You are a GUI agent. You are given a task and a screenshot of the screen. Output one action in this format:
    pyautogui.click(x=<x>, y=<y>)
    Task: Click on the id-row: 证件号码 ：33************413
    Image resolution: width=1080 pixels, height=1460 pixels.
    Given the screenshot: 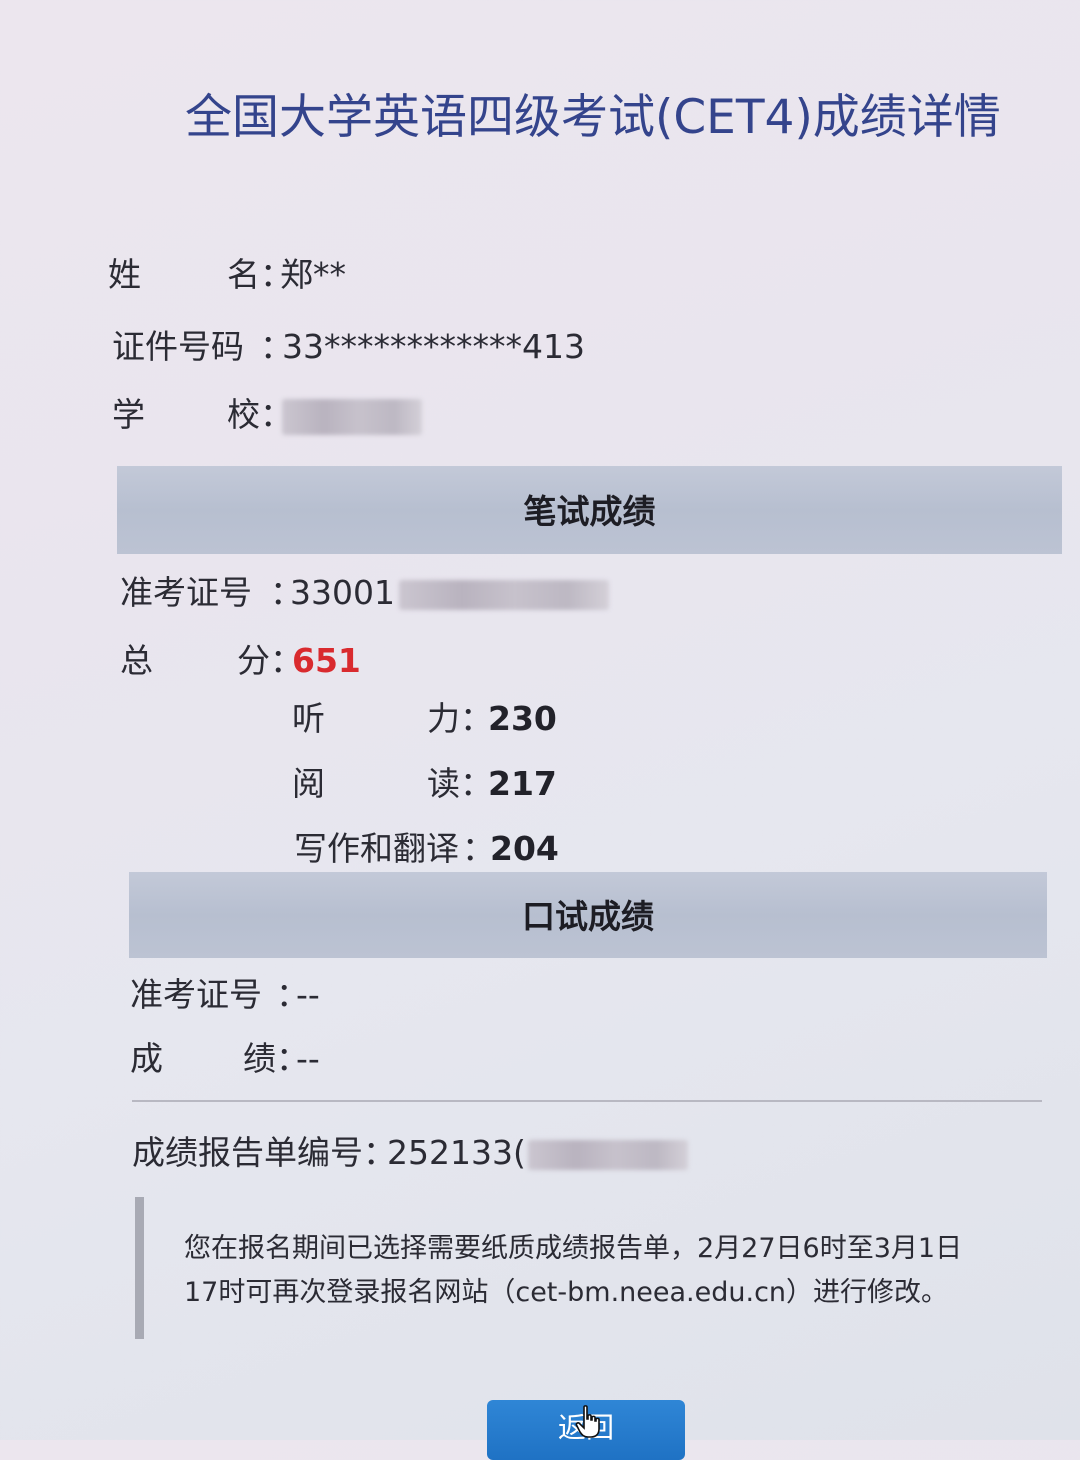 What is the action you would take?
    pyautogui.click(x=348, y=344)
    